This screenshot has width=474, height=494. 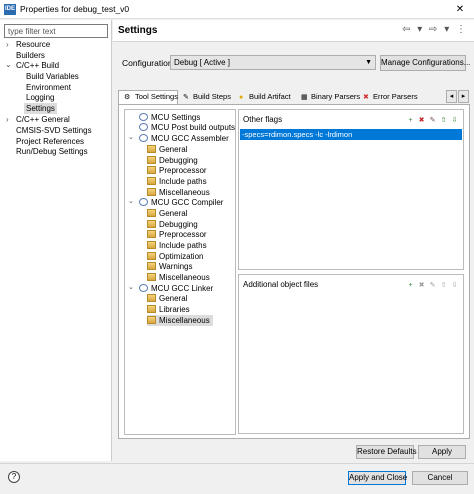 I want to click on tree-item-ld-misc: Miscellaneous, so click(x=180, y=320).